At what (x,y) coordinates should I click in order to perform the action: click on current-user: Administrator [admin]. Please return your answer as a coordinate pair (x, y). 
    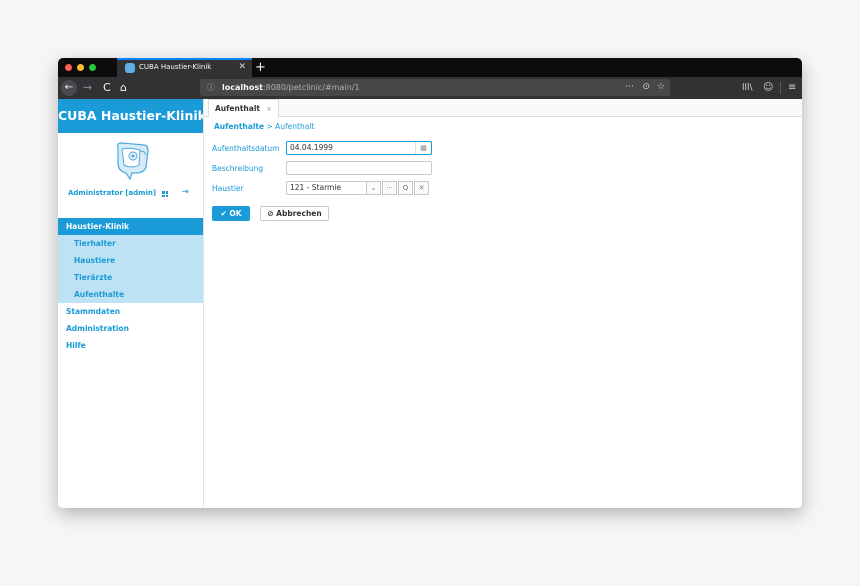
    Looking at the image, I should click on (112, 193).